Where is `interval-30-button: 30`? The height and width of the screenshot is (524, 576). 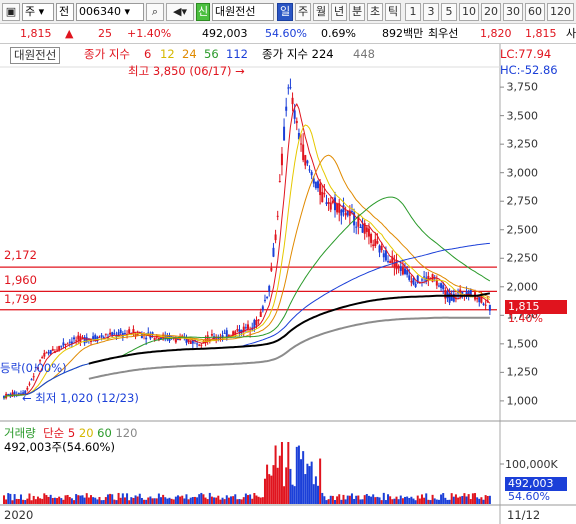 interval-30-button: 30 is located at coordinates (513, 12).